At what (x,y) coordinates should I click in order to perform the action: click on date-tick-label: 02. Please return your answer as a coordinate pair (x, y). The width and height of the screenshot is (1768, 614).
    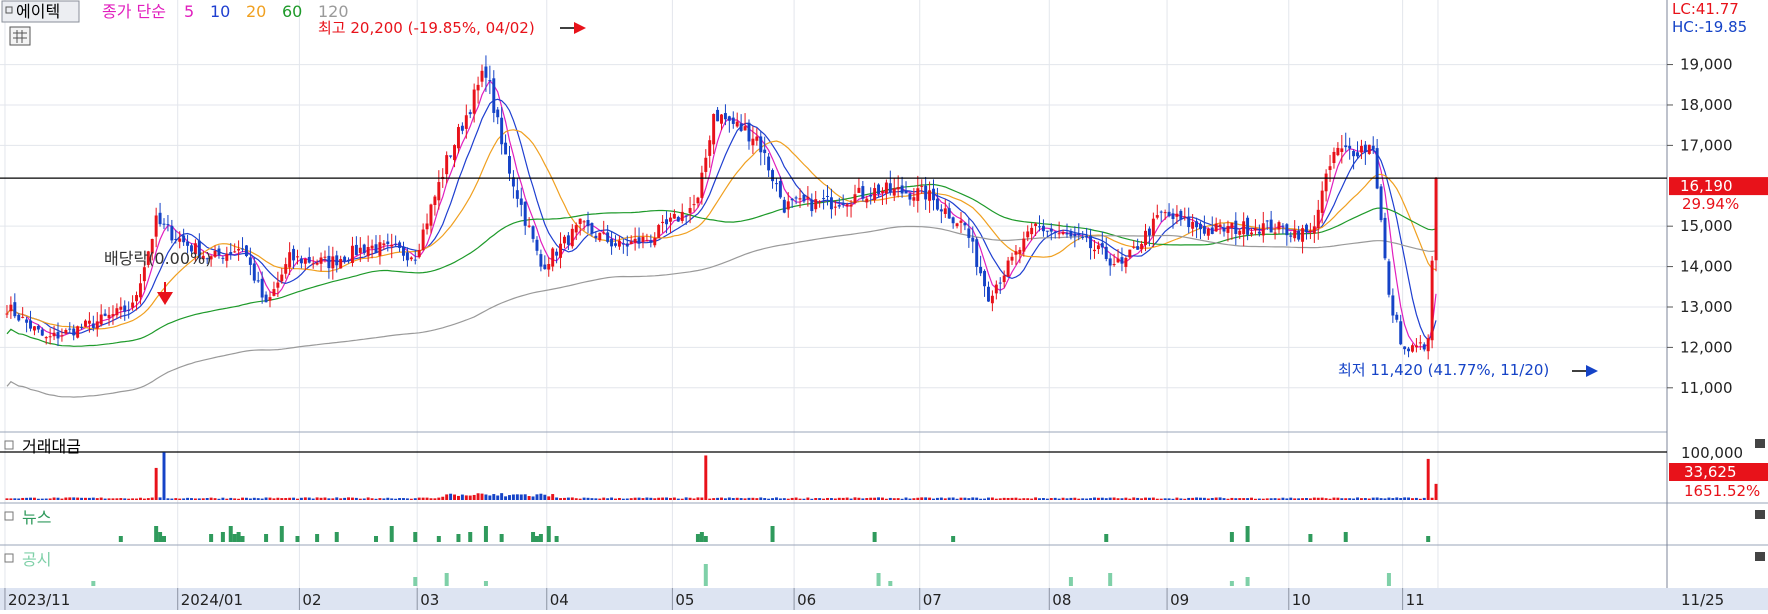
    Looking at the image, I should click on (311, 600).